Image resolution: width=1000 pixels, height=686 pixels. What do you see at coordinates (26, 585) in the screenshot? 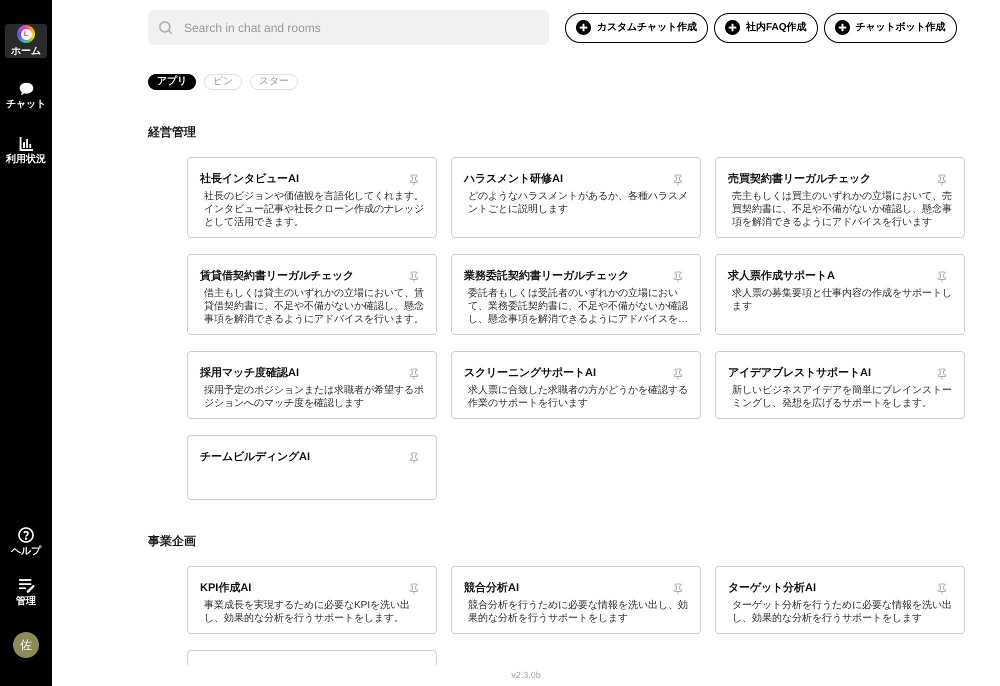
I see `list-edit-icon` at bounding box center [26, 585].